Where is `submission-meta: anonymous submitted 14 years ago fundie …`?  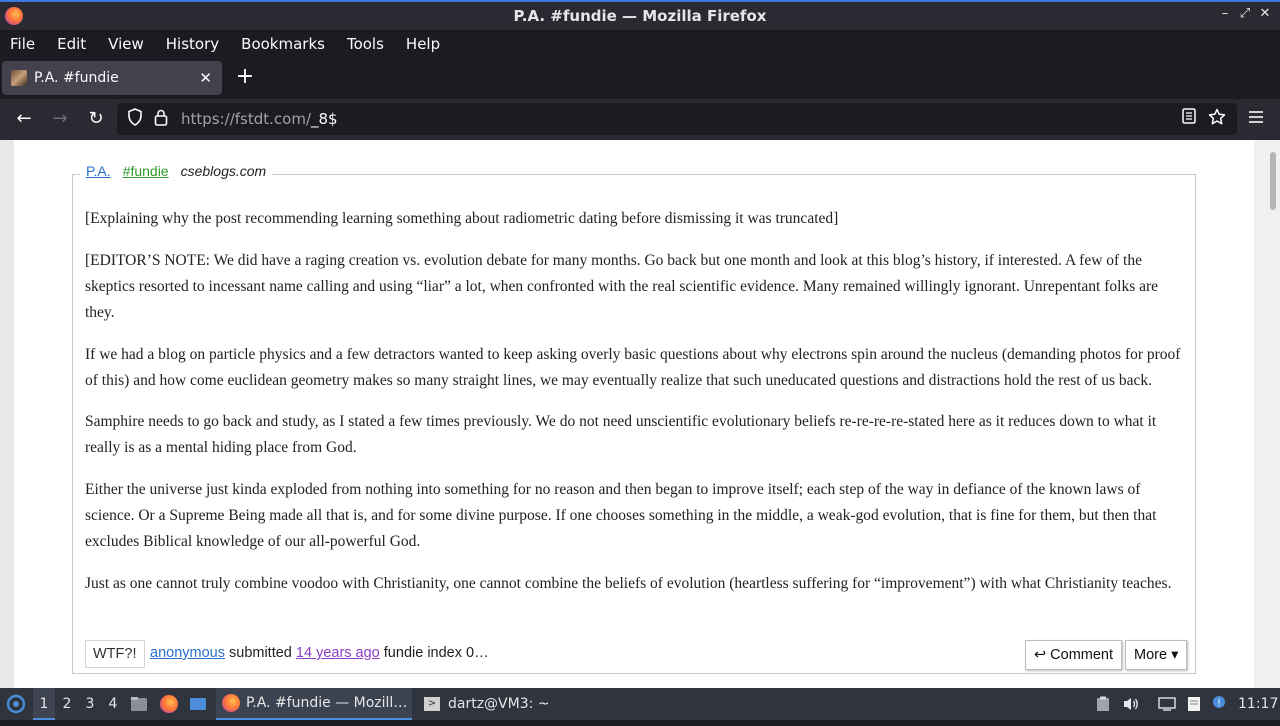 submission-meta: anonymous submitted 14 years ago fundie … is located at coordinates (319, 653).